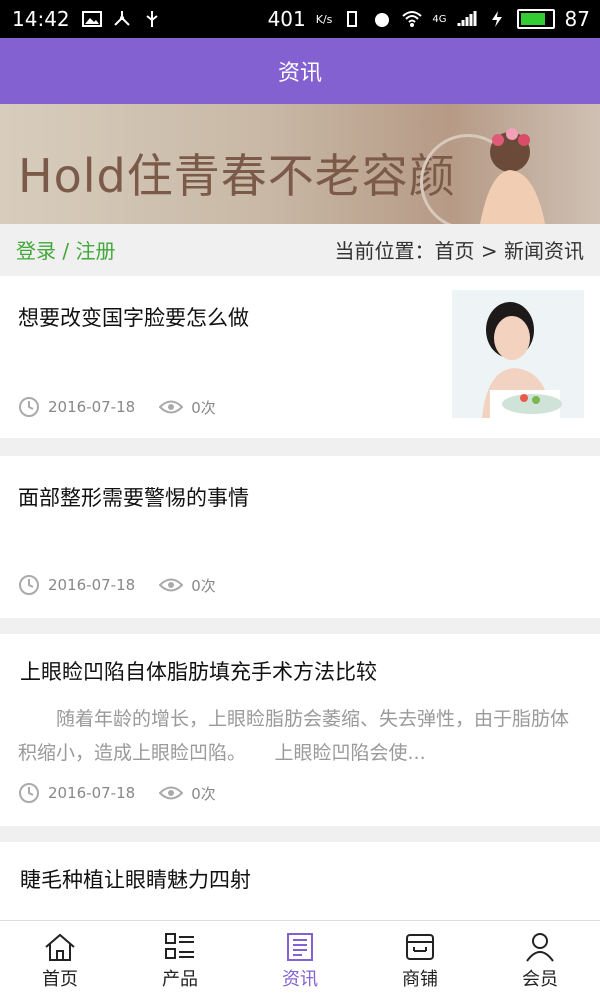 Image resolution: width=600 pixels, height=1001 pixels. What do you see at coordinates (121, 18) in the screenshot?
I see `share-icon` at bounding box center [121, 18].